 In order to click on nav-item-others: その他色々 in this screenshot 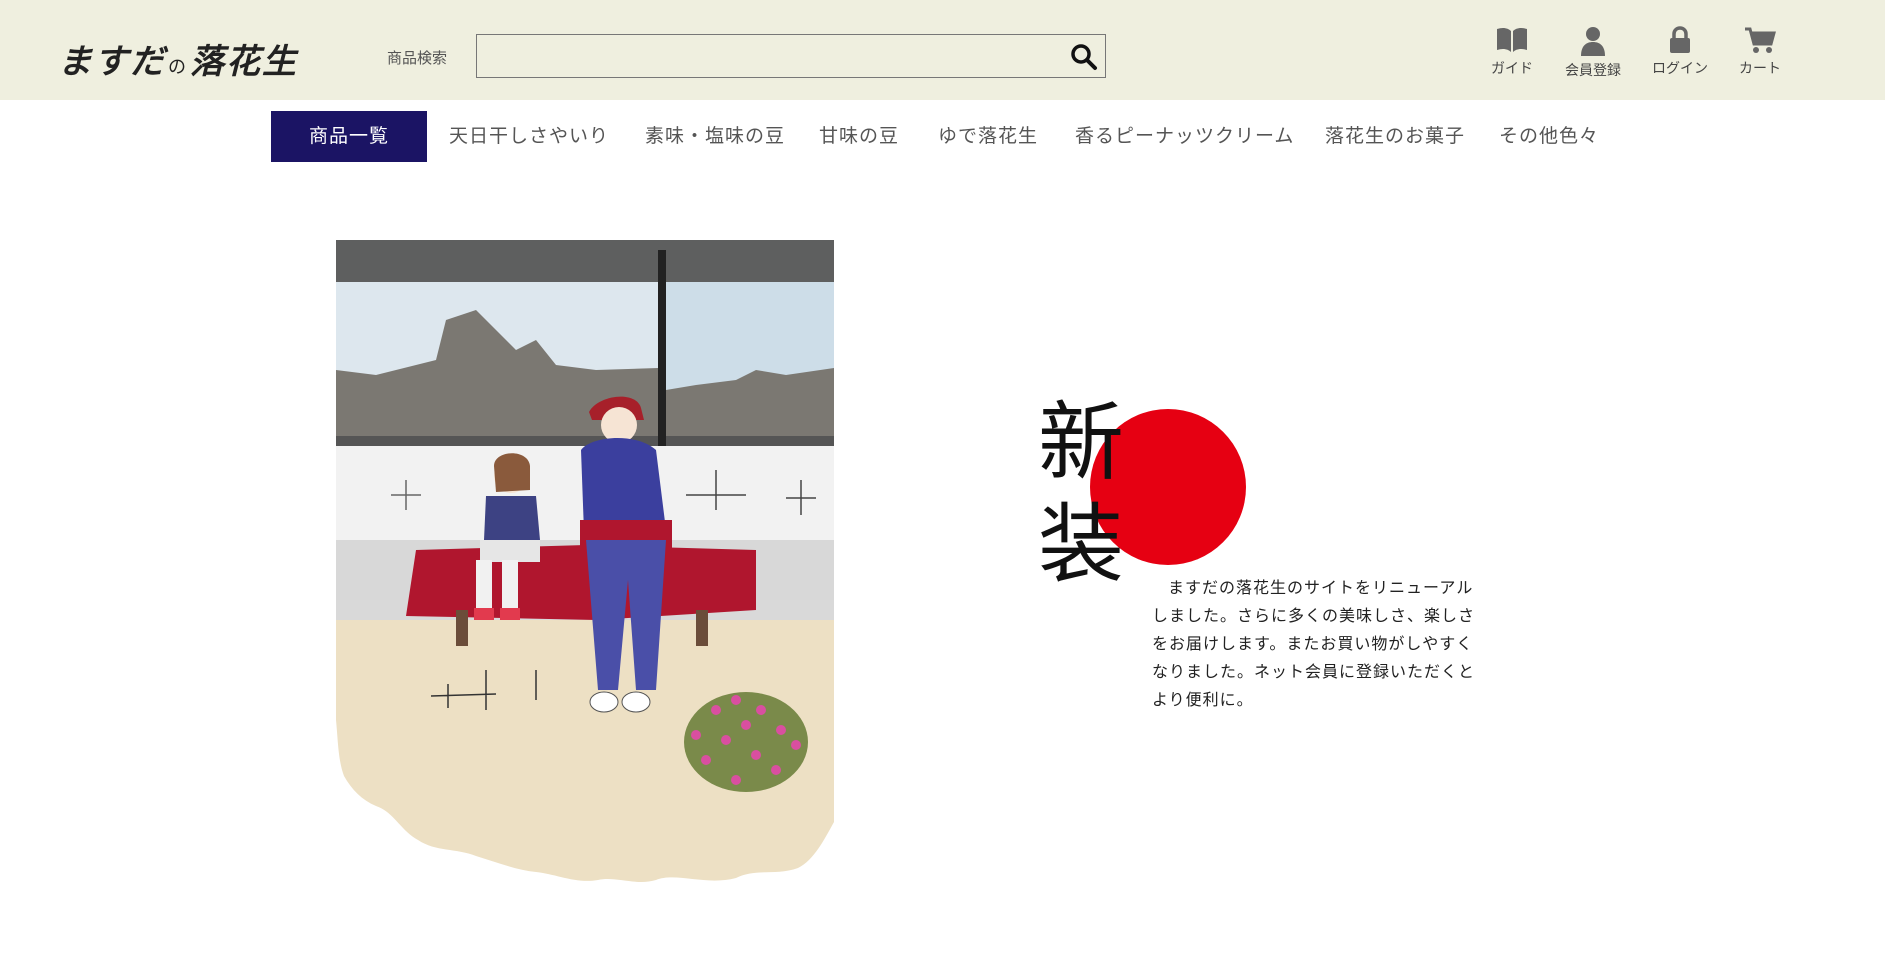, I will do `click(1549, 136)`.